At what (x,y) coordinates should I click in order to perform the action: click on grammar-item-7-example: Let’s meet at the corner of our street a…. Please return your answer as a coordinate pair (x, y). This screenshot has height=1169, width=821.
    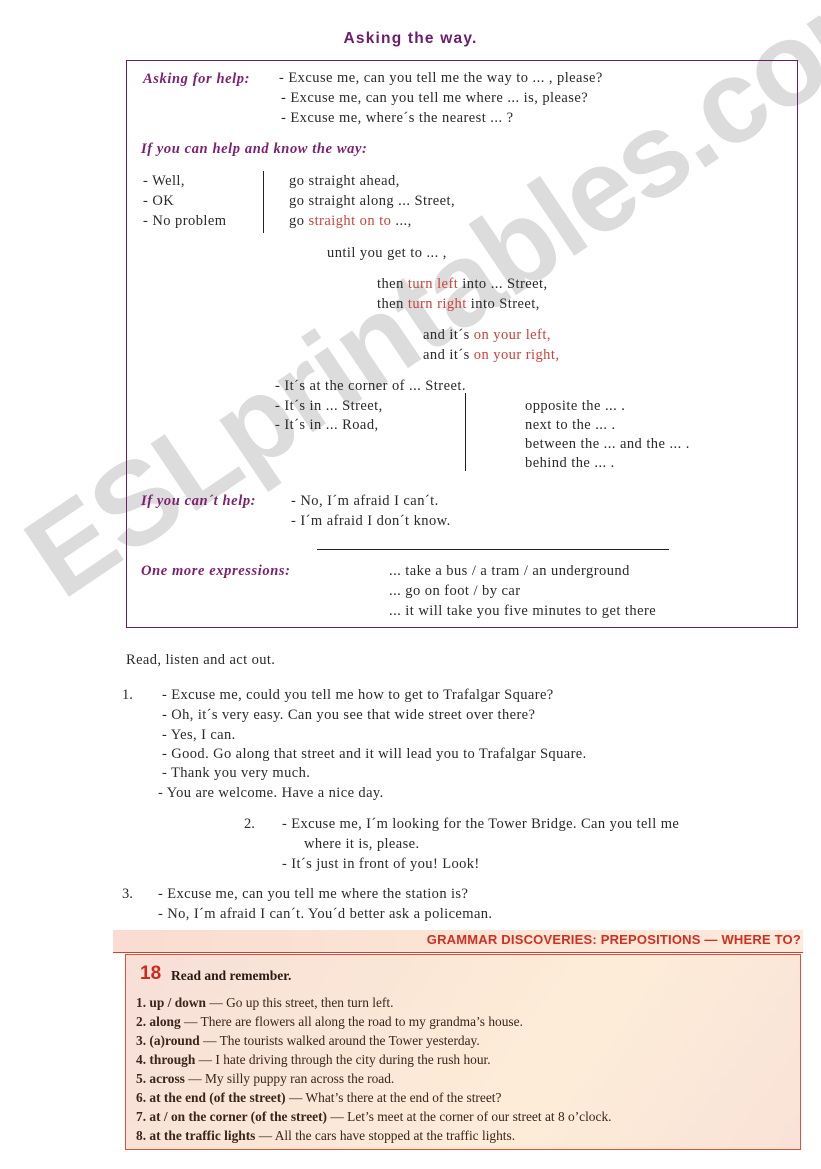
    Looking at the image, I should click on (479, 1116).